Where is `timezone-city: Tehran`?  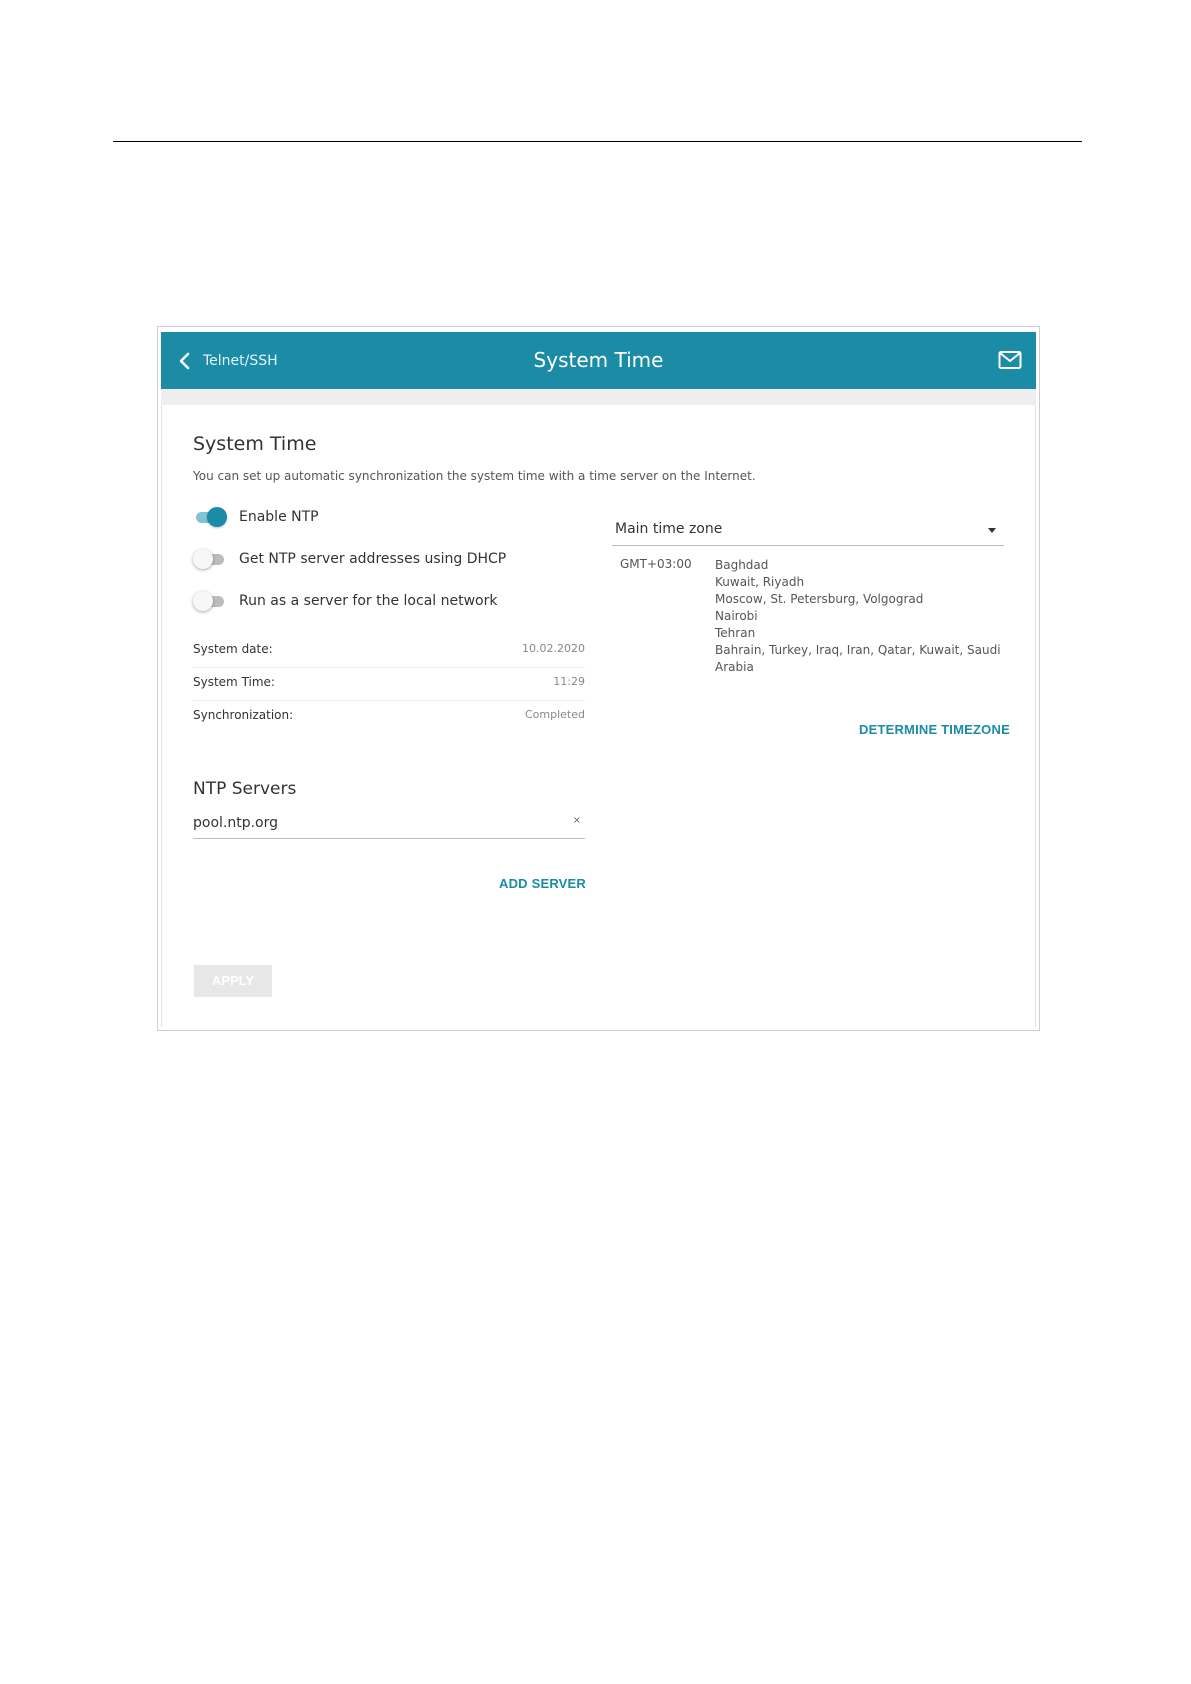
timezone-city: Tehran is located at coordinates (735, 633).